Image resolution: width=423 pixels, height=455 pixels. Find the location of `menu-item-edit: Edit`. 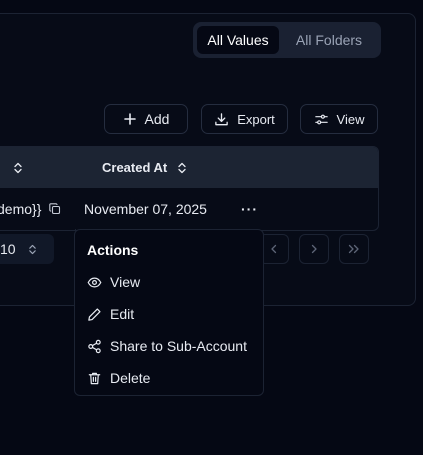

menu-item-edit: Edit is located at coordinates (110, 314).